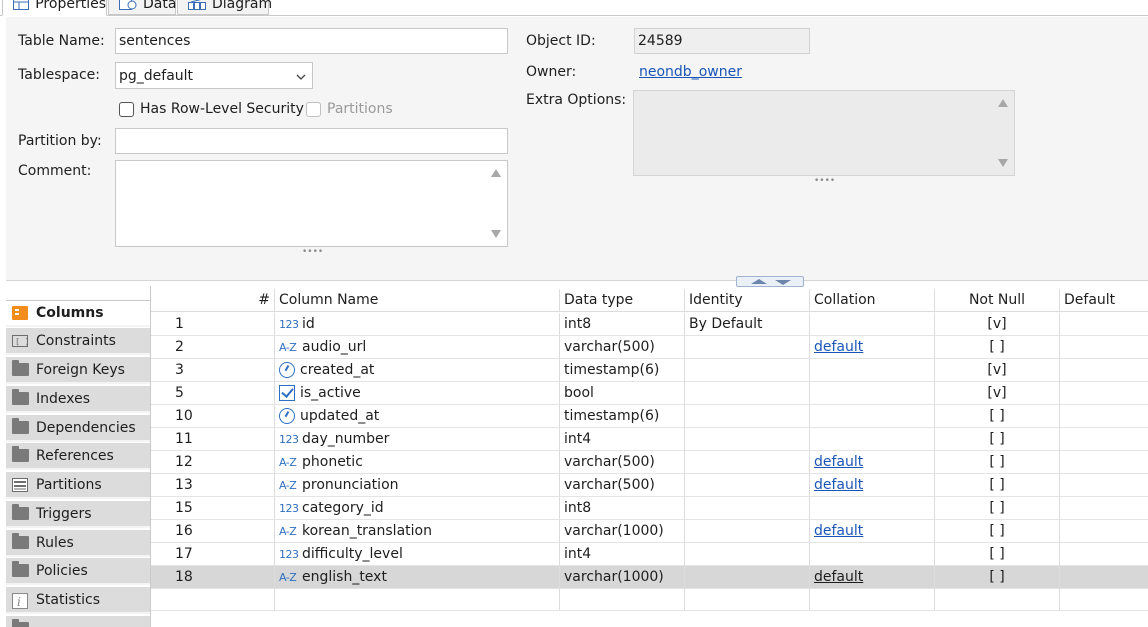 Image resolution: width=1148 pixels, height=627 pixels. Describe the element at coordinates (417, 416) in the screenshot. I see `column-name-cell: updated_at` at that location.